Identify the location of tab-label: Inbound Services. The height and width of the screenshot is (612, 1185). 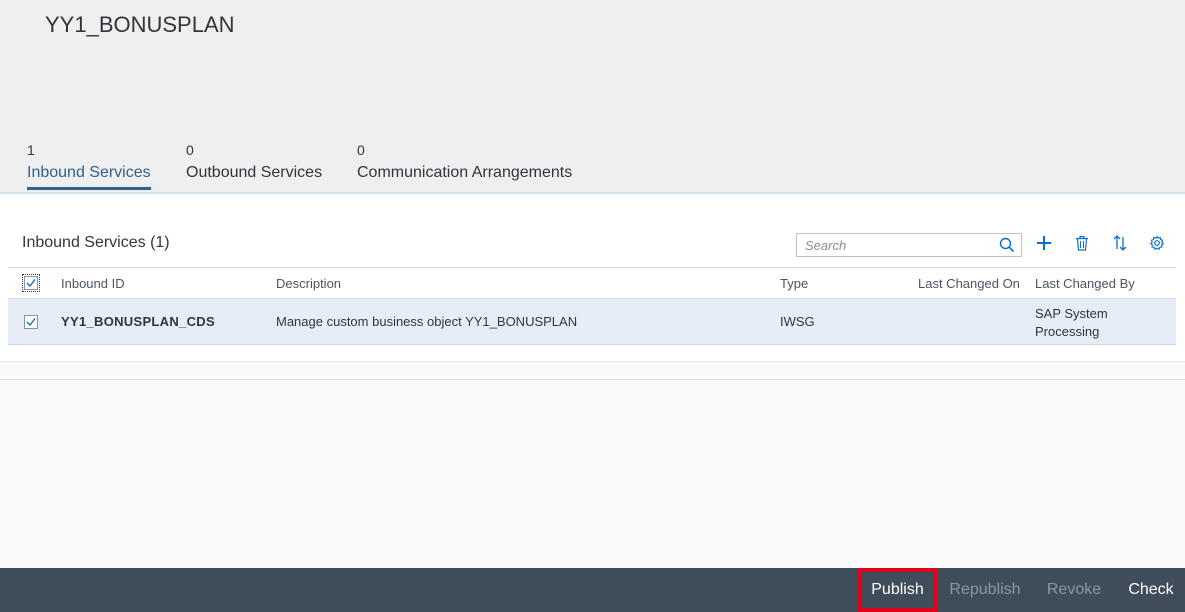
(89, 177).